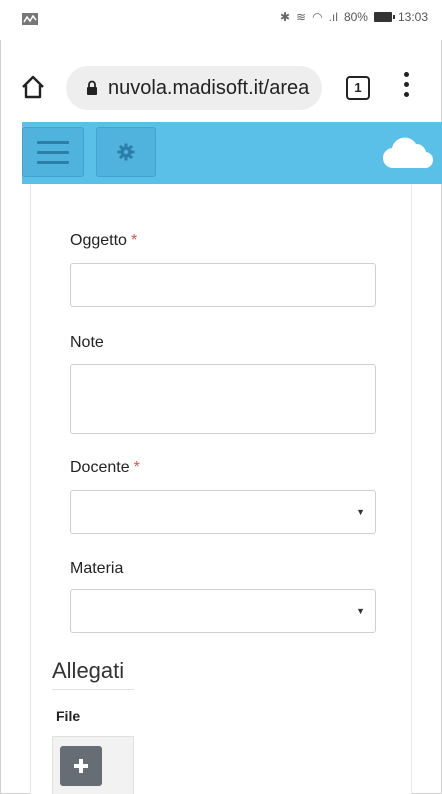 The height and width of the screenshot is (794, 442). What do you see at coordinates (87, 342) in the screenshot?
I see `note-label: Note` at bounding box center [87, 342].